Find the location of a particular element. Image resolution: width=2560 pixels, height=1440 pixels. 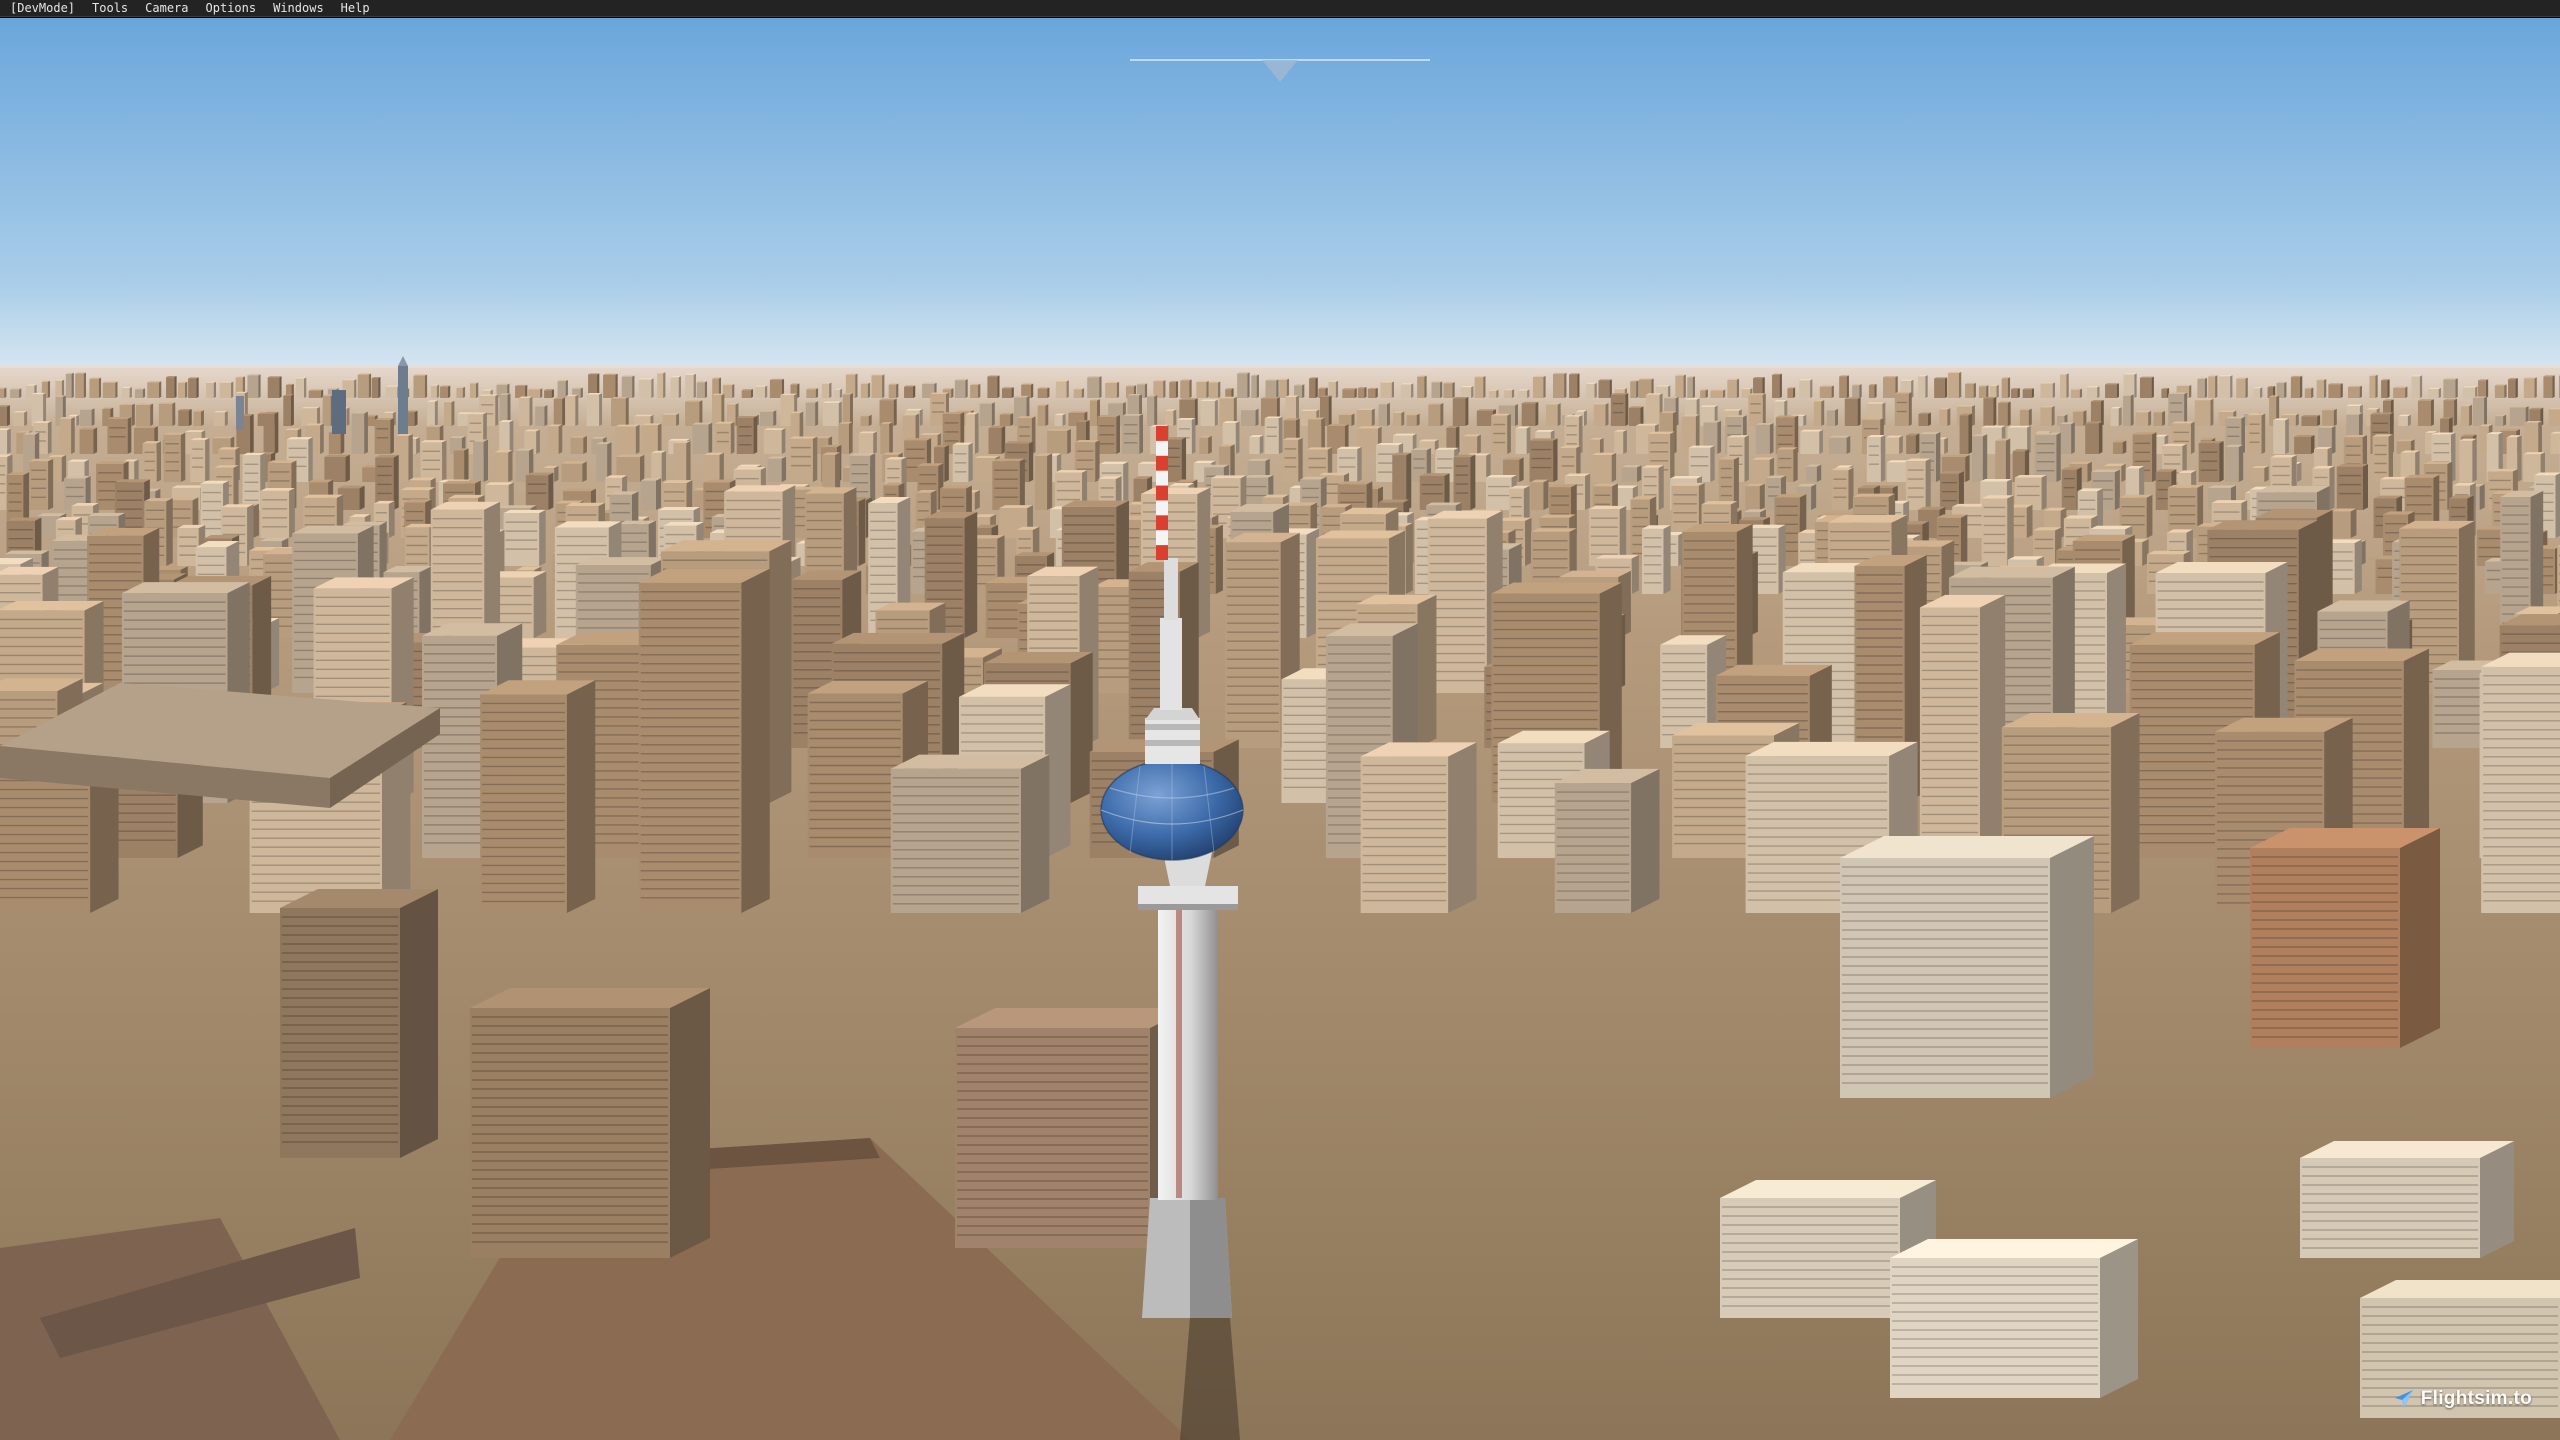

menu-devmode: [DevMode] is located at coordinates (42, 8).